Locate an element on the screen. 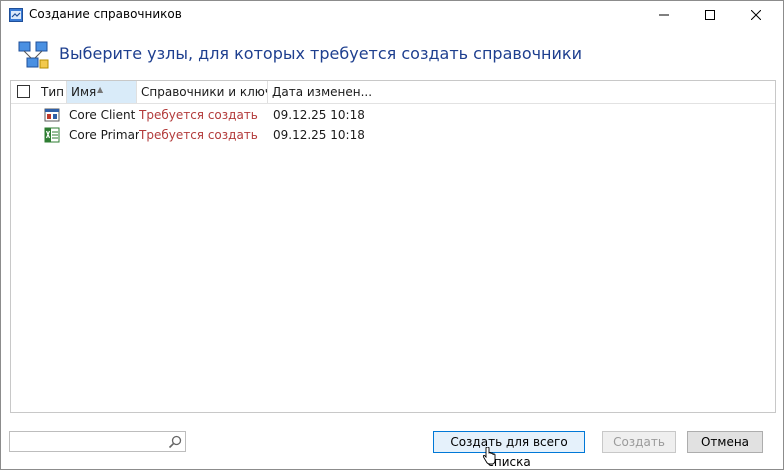  client-node-icon is located at coordinates (52, 115).